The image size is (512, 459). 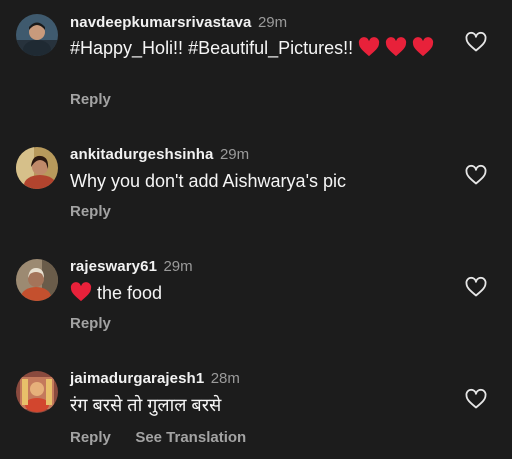 I want to click on see-translation-button: See Translation, so click(x=190, y=437).